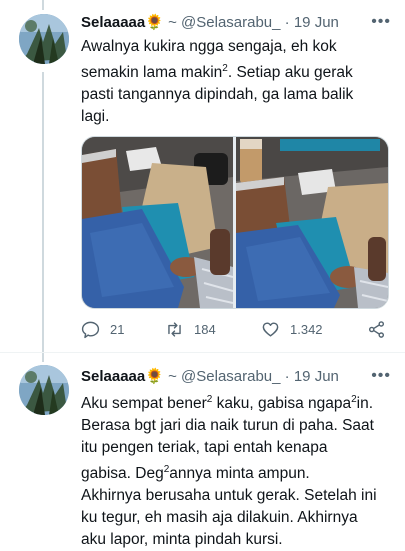 This screenshot has height=551, width=405. Describe the element at coordinates (90, 330) in the screenshot. I see `reply-icon` at that location.